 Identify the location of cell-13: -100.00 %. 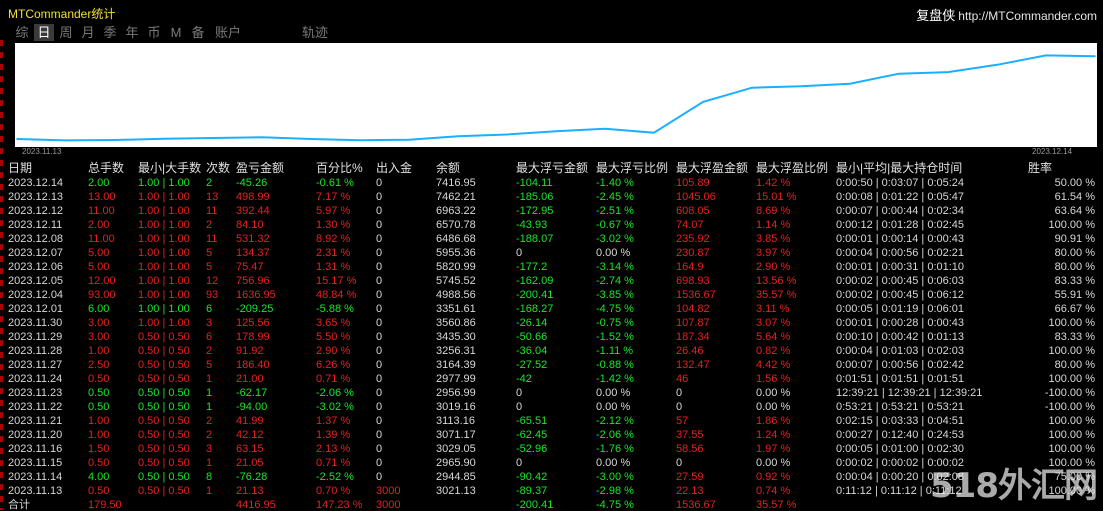
(1069, 407).